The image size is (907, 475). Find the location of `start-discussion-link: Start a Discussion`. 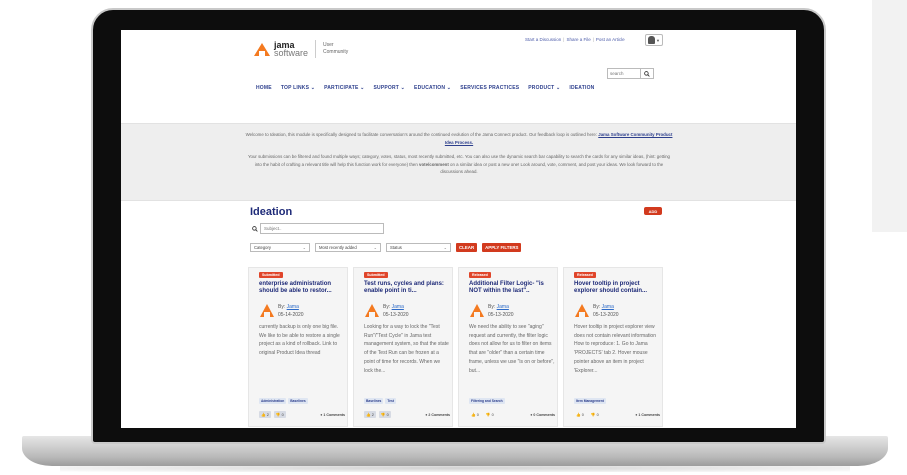

start-discussion-link: Start a Discussion is located at coordinates (543, 39).